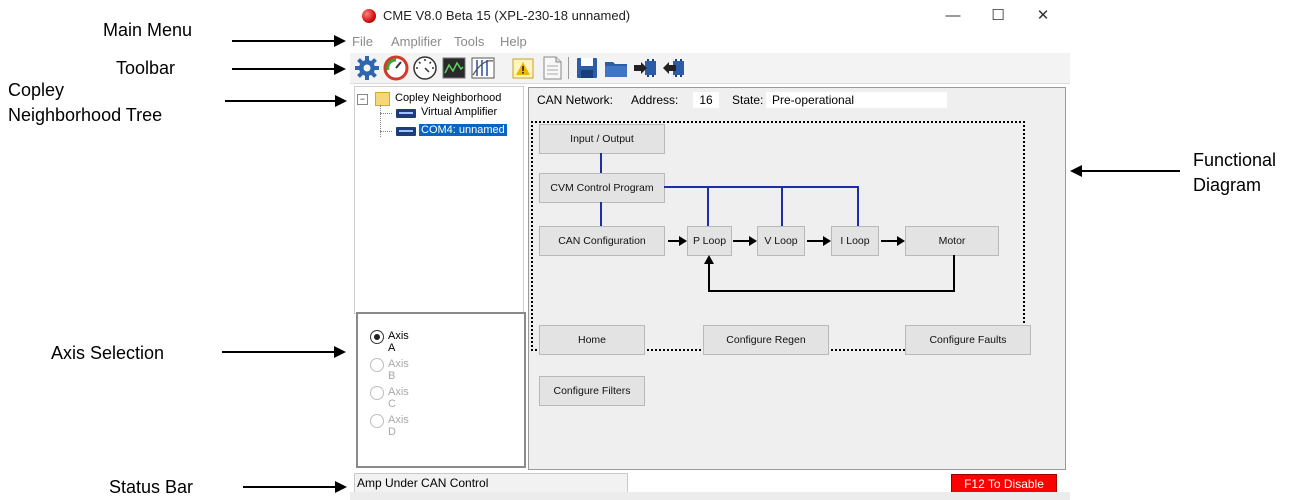 This screenshot has height=500, width=1310. I want to click on input-output-button: Input / Output, so click(602, 139).